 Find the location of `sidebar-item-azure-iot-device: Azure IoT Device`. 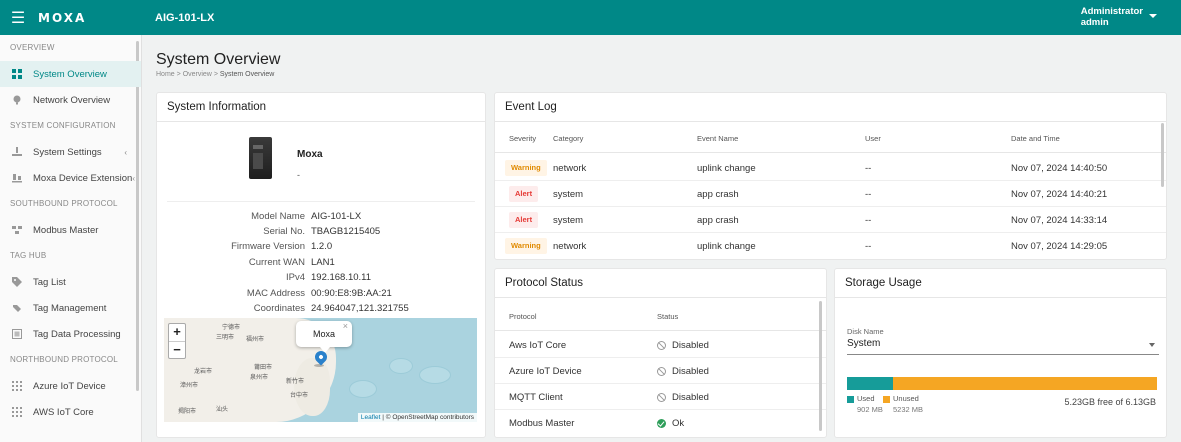

sidebar-item-azure-iot-device: Azure IoT Device is located at coordinates (70, 386).